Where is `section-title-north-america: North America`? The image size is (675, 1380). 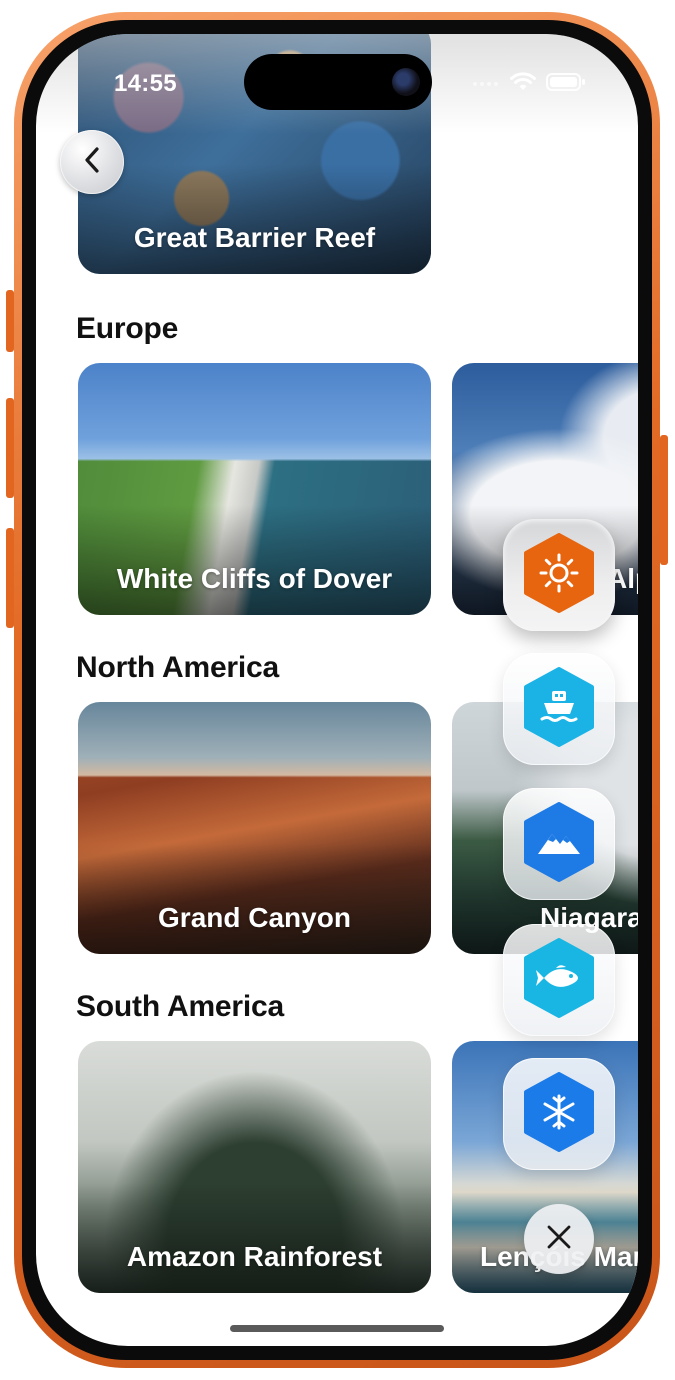 section-title-north-america: North America is located at coordinates (178, 667).